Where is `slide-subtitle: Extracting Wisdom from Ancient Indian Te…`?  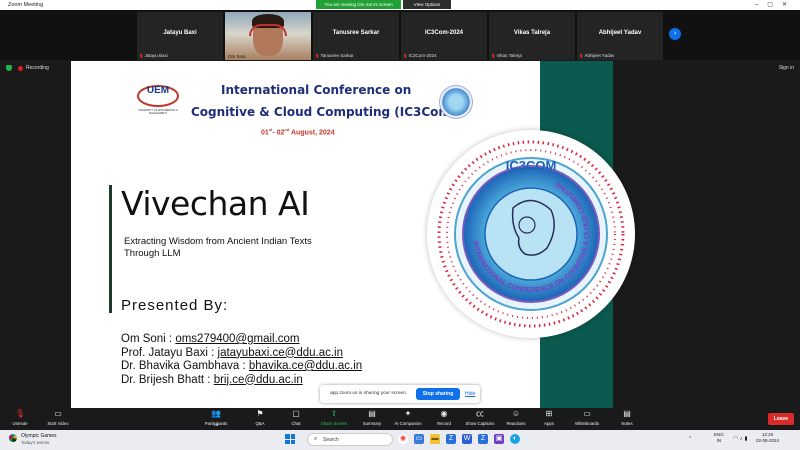
slide-subtitle: Extracting Wisdom from Ancient Indian Te… is located at coordinates (274, 248).